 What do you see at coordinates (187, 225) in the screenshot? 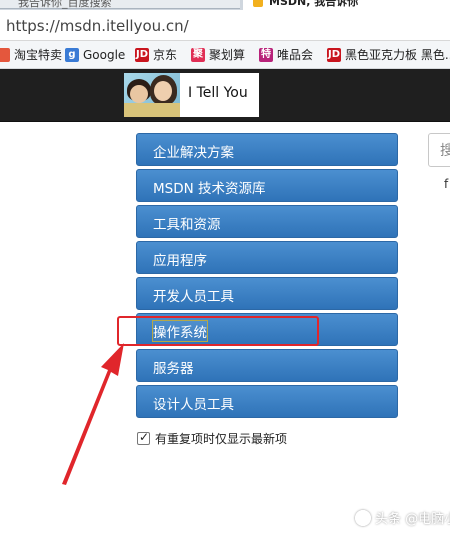
I see `menu-item-label: 工具和资源` at bounding box center [187, 225].